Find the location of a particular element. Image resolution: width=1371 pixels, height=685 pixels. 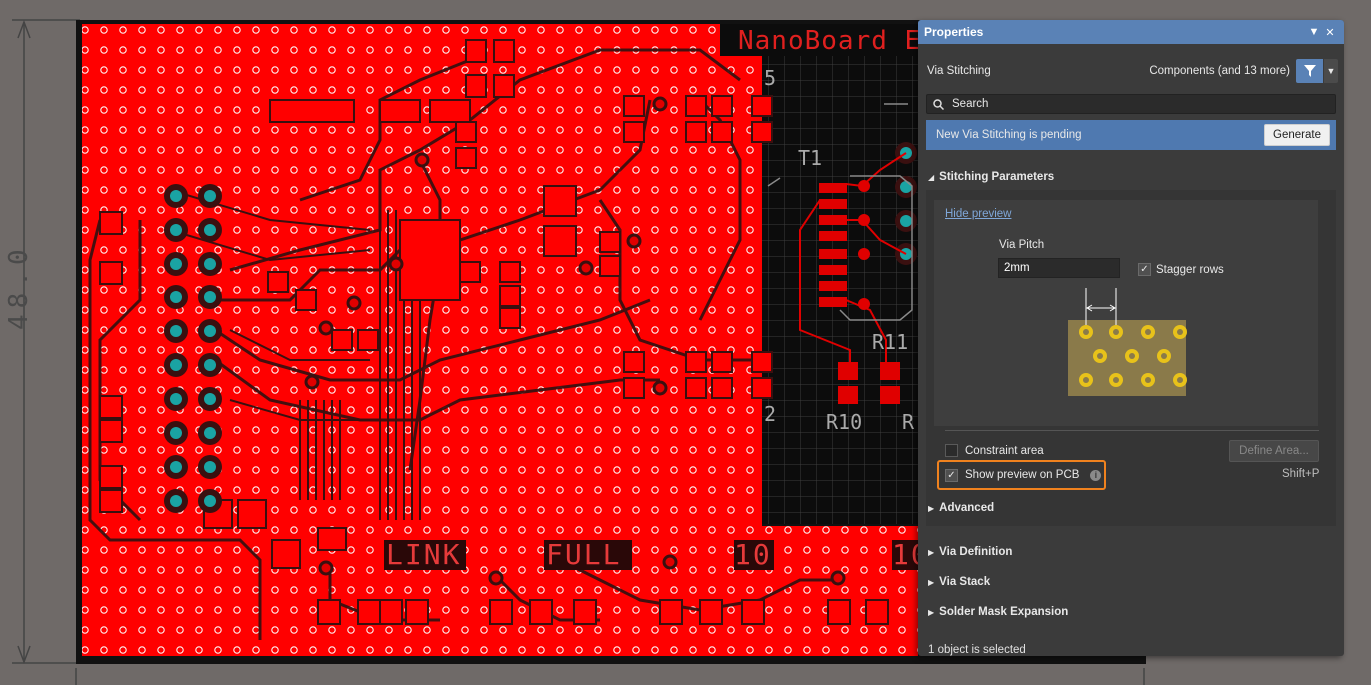

stitching-parameters-header: ◢ Stitching Parameters is located at coordinates (991, 177).